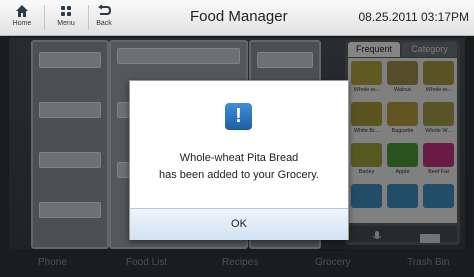 This screenshot has width=474, height=277. I want to click on menu-button: Menu, so click(66, 17).